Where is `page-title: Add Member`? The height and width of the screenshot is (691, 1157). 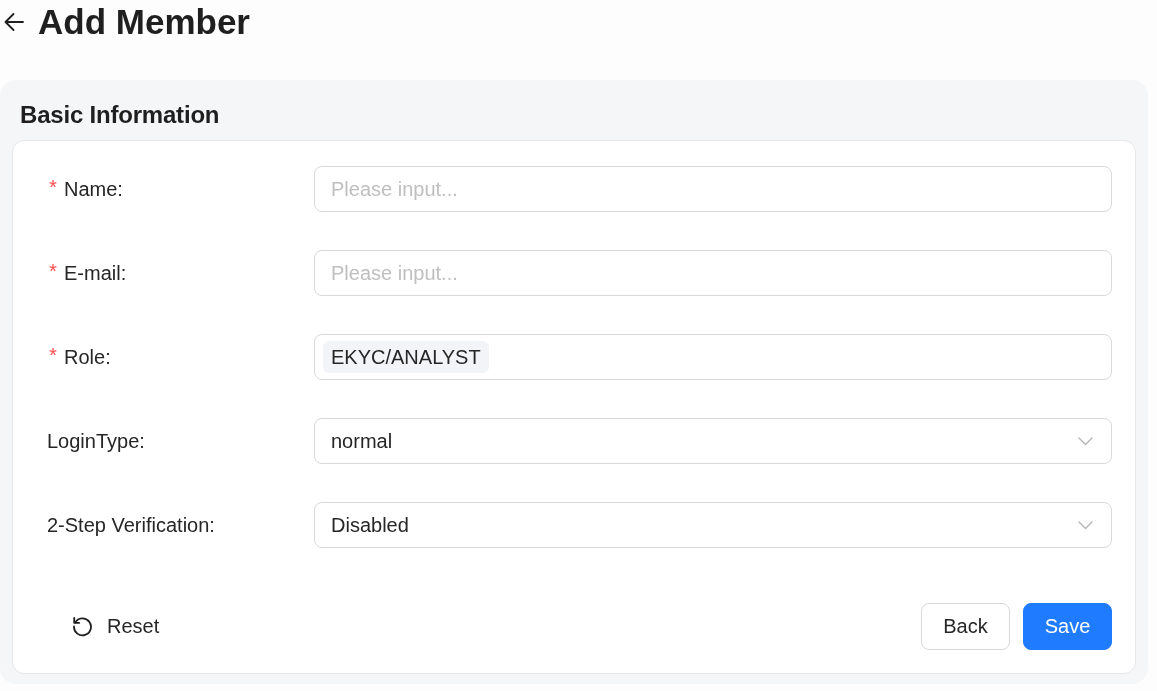 page-title: Add Member is located at coordinates (144, 22).